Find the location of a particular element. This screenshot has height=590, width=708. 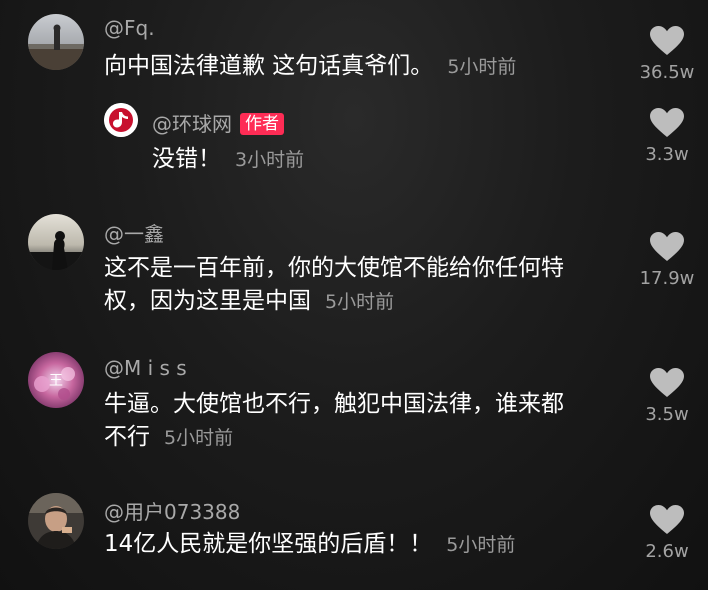

like-button: 2.6w is located at coordinates (667, 533).